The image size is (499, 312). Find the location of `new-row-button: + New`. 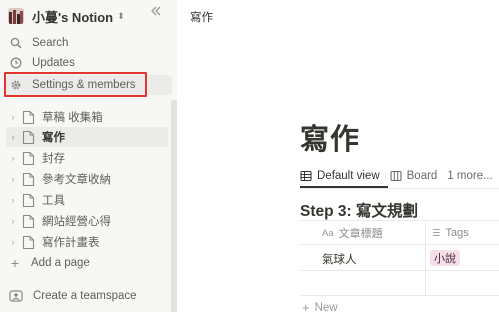

new-row-button: + New is located at coordinates (320, 306).